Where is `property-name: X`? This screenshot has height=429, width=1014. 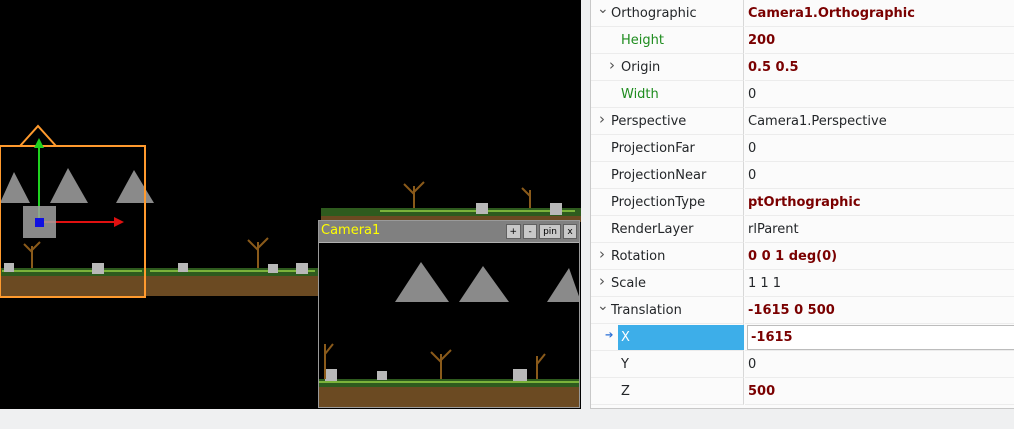 property-name: X is located at coordinates (625, 337).